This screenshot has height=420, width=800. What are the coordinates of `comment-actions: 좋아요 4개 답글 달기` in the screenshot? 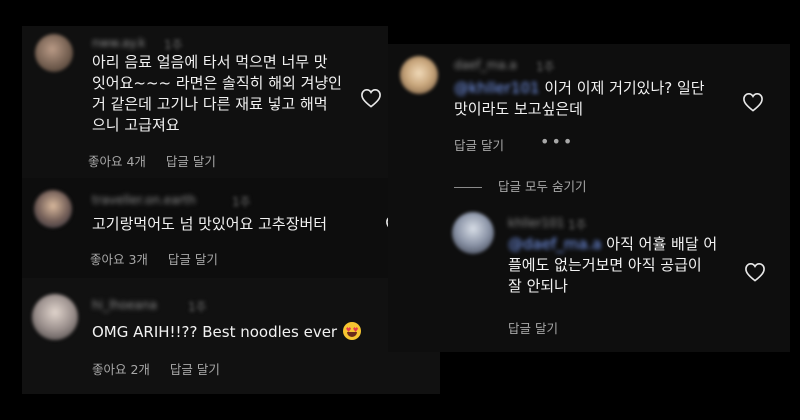 It's located at (160, 160).